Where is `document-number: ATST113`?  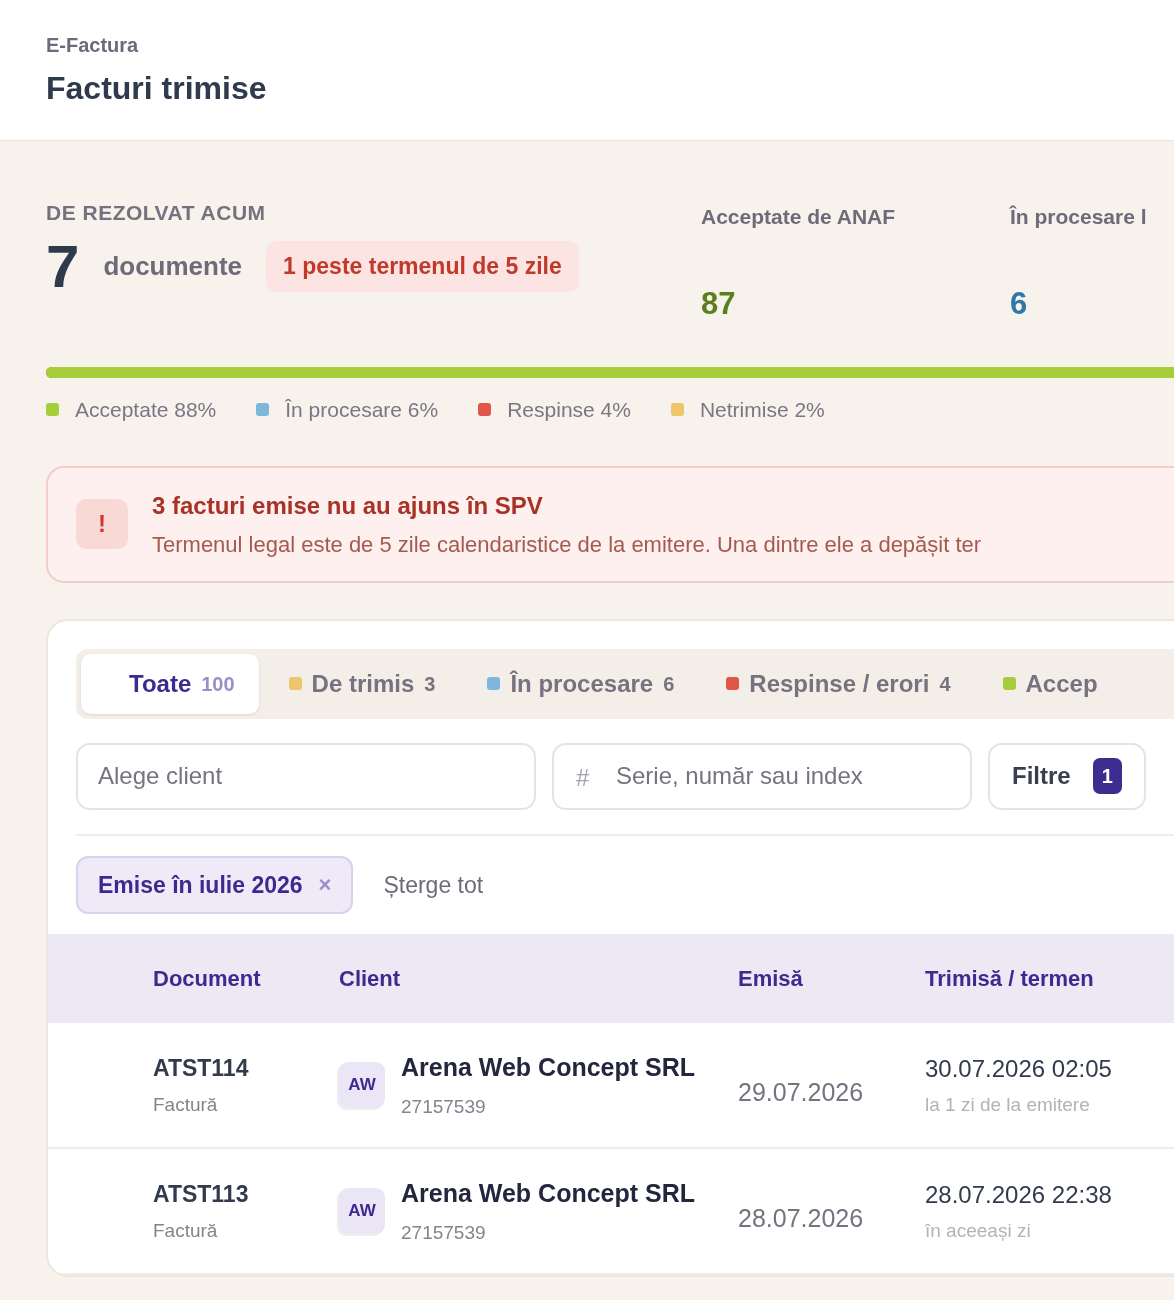 document-number: ATST113 is located at coordinates (201, 1194).